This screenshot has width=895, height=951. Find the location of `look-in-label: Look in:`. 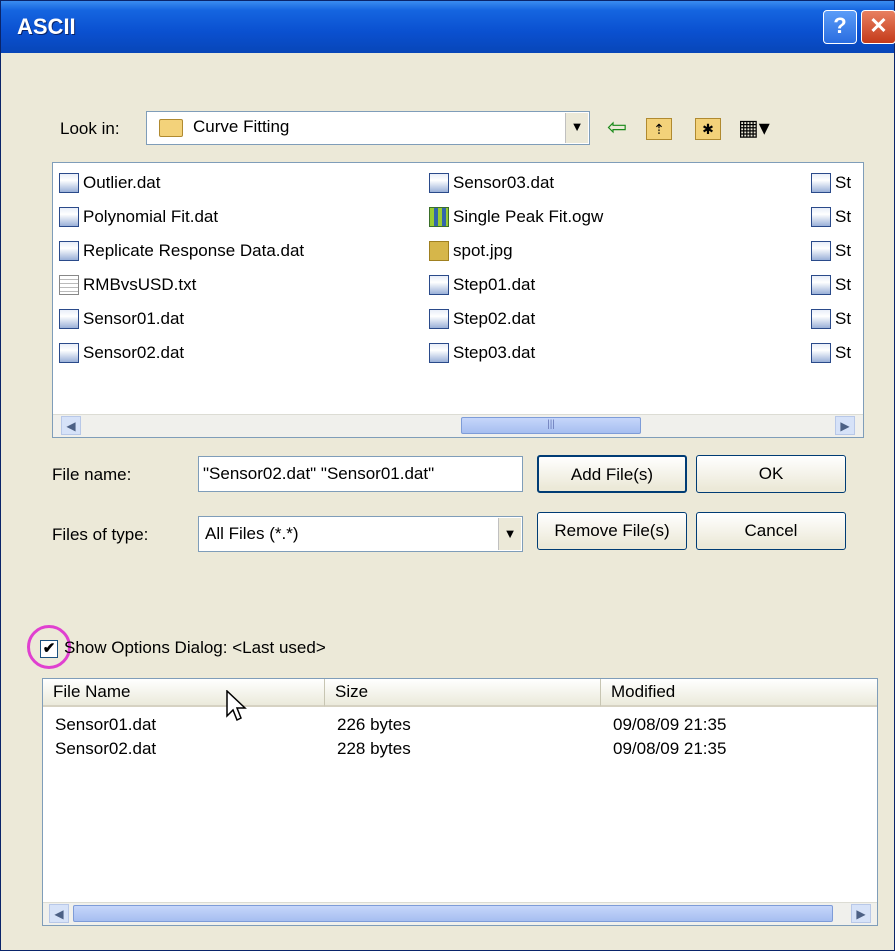

look-in-label: Look in: is located at coordinates (90, 128).